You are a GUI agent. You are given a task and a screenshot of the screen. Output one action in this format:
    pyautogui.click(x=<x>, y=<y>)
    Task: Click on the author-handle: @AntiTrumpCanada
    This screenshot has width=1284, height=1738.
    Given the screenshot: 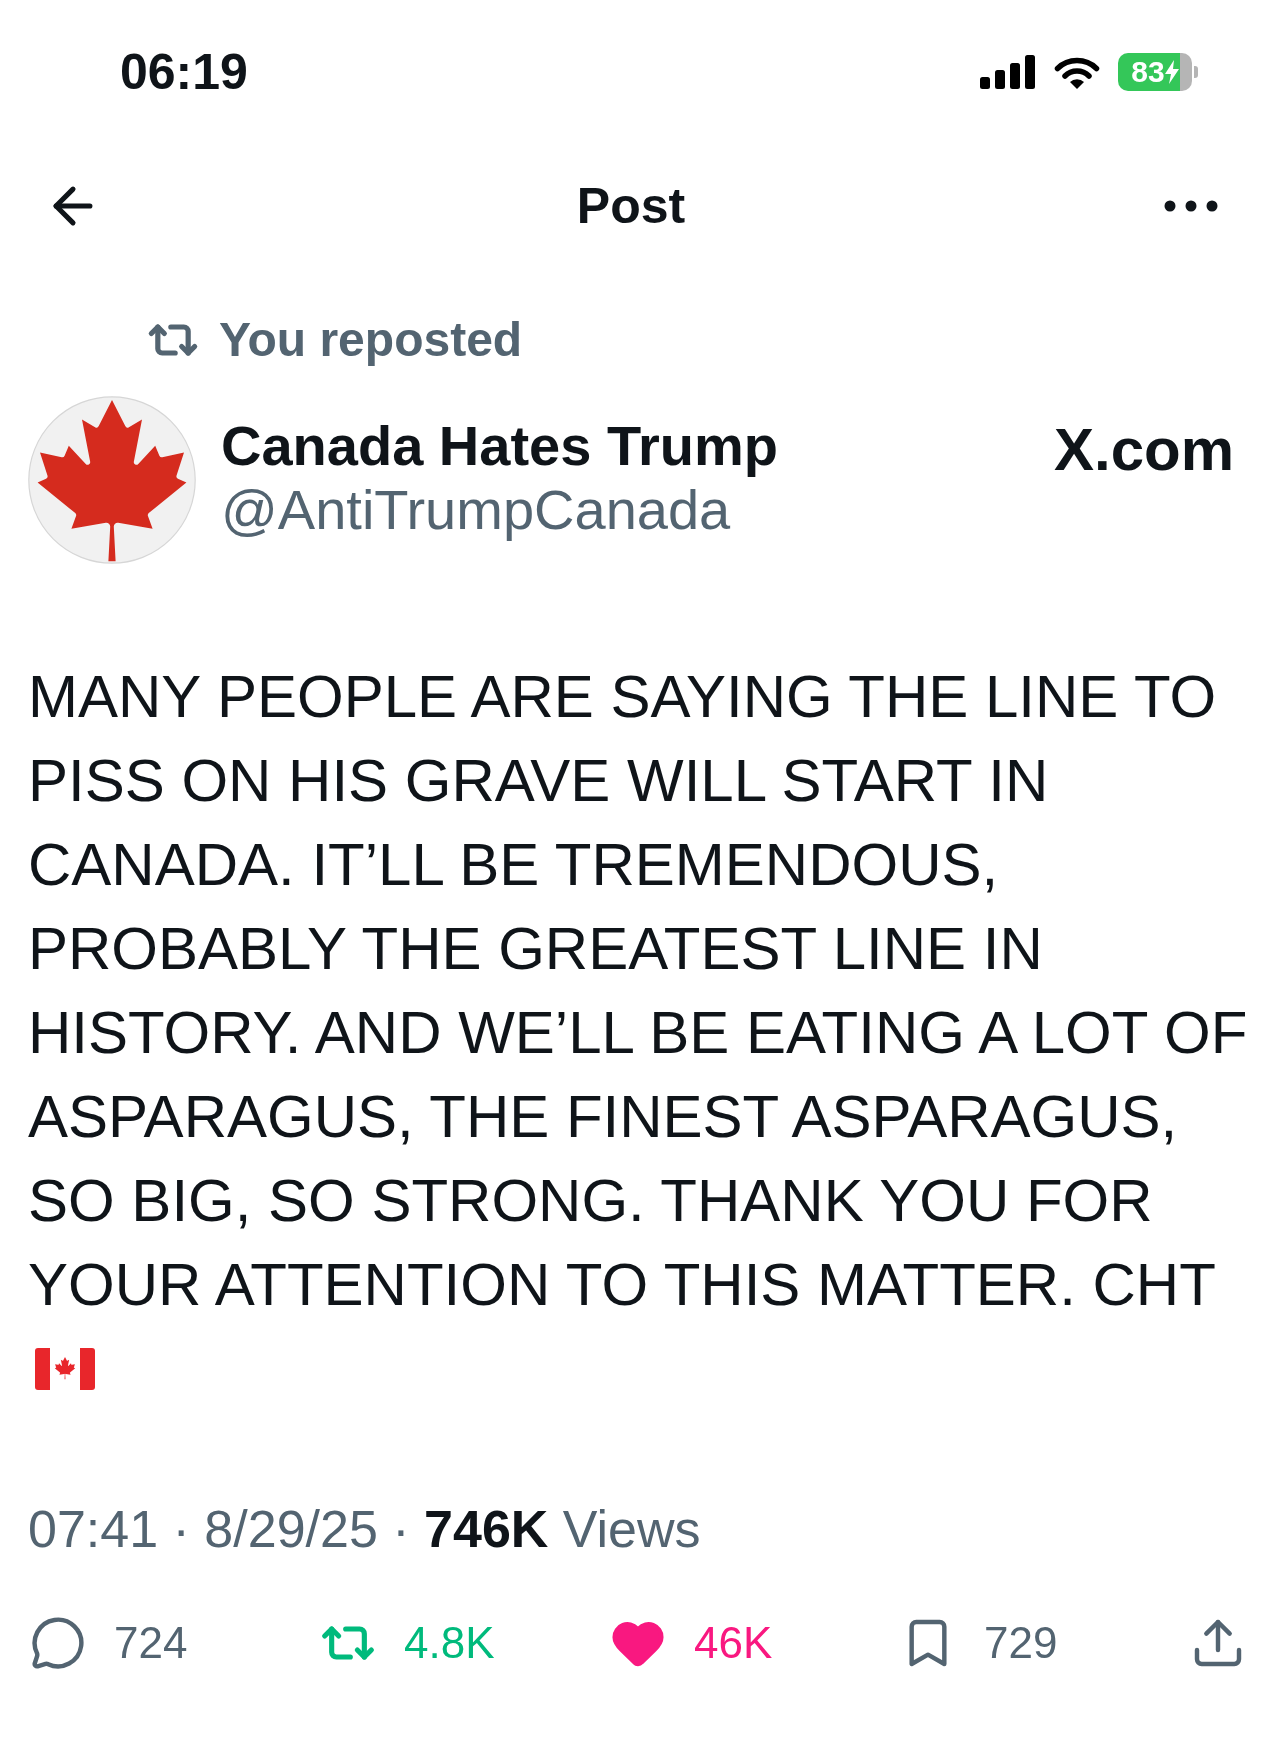 What is the action you would take?
    pyautogui.click(x=476, y=510)
    